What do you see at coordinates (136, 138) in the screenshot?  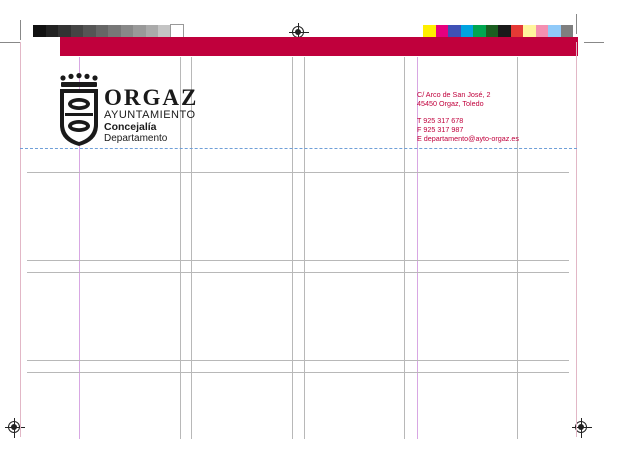 I see `logo-departamento: Departamento` at bounding box center [136, 138].